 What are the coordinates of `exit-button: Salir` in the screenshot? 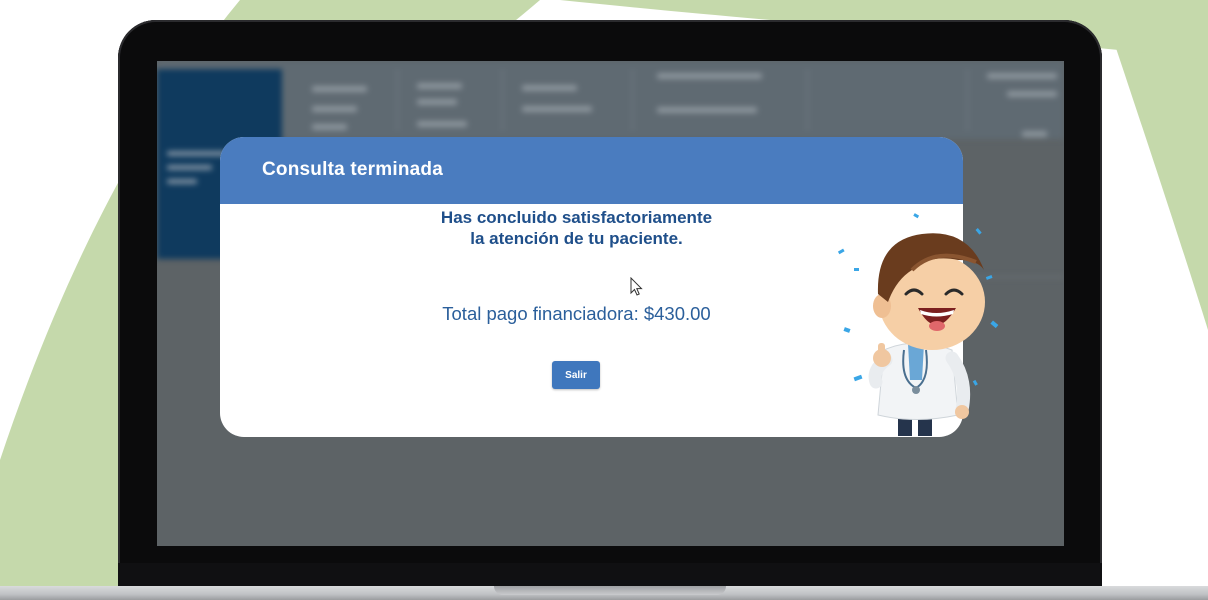 It's located at (576, 375).